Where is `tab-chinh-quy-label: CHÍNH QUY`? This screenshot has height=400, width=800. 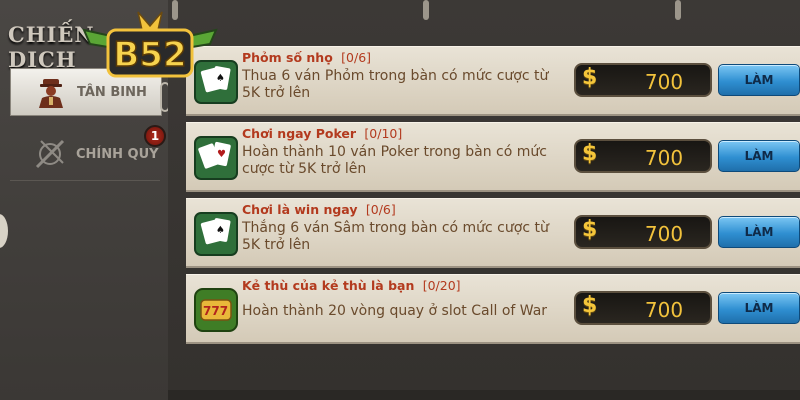
tab-chinh-quy-label: CHÍNH QUY is located at coordinates (117, 154).